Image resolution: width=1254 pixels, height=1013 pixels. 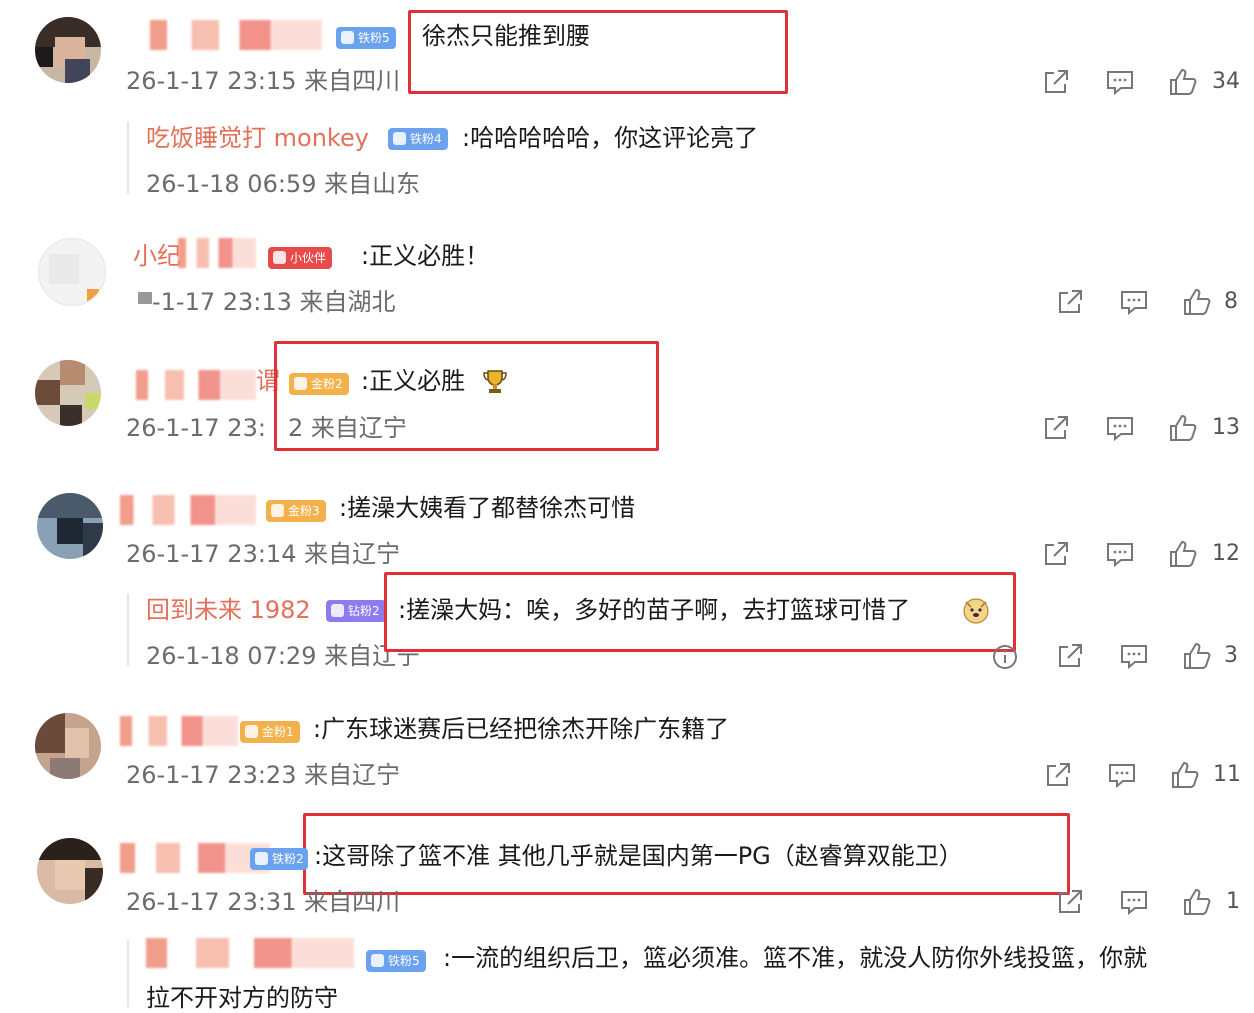 I want to click on like-count: 8, so click(x=1231, y=301).